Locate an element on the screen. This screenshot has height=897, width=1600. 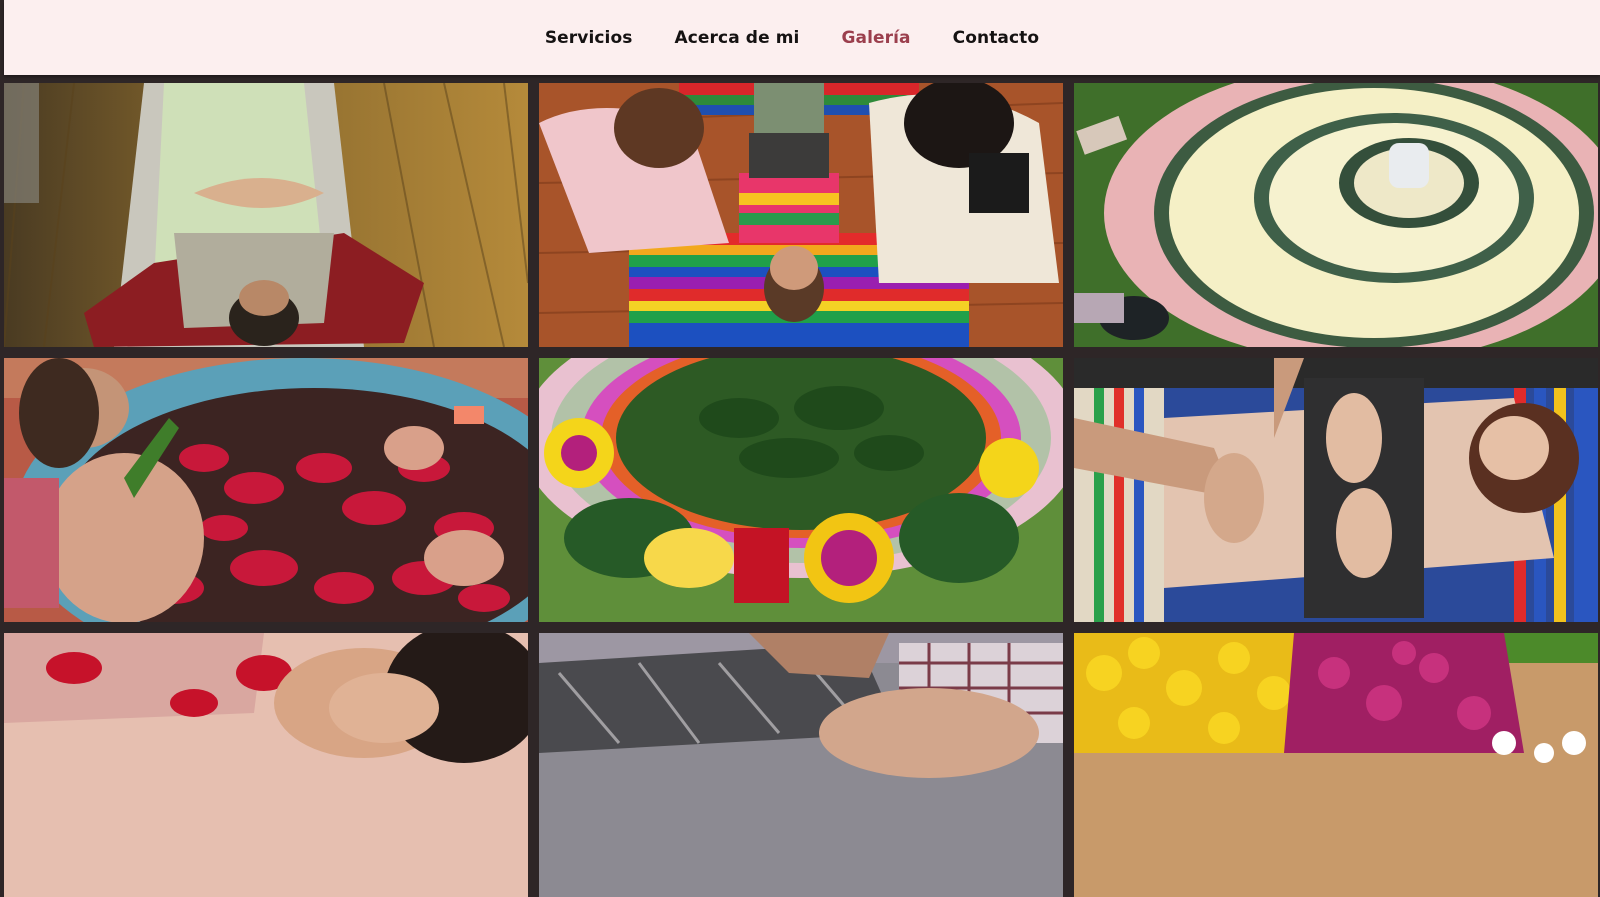
nav-menu: Servicios Acerca de mi Galería Contacto is located at coordinates (792, 38).